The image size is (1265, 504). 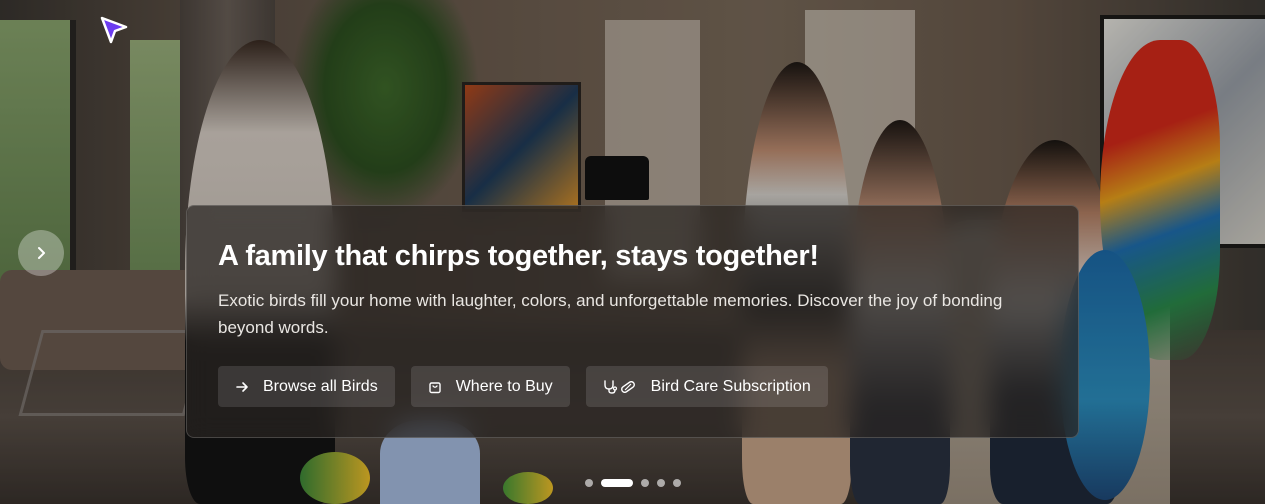 I want to click on bird-care-subscription-button: Bird Care Subscription, so click(x=706, y=386).